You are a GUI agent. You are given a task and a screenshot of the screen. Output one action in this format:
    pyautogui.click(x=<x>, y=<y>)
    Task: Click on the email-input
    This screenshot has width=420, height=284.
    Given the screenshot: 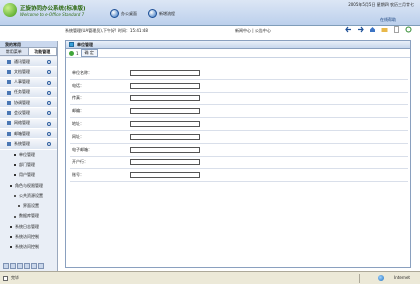 What is the action you would take?
    pyautogui.click(x=165, y=149)
    